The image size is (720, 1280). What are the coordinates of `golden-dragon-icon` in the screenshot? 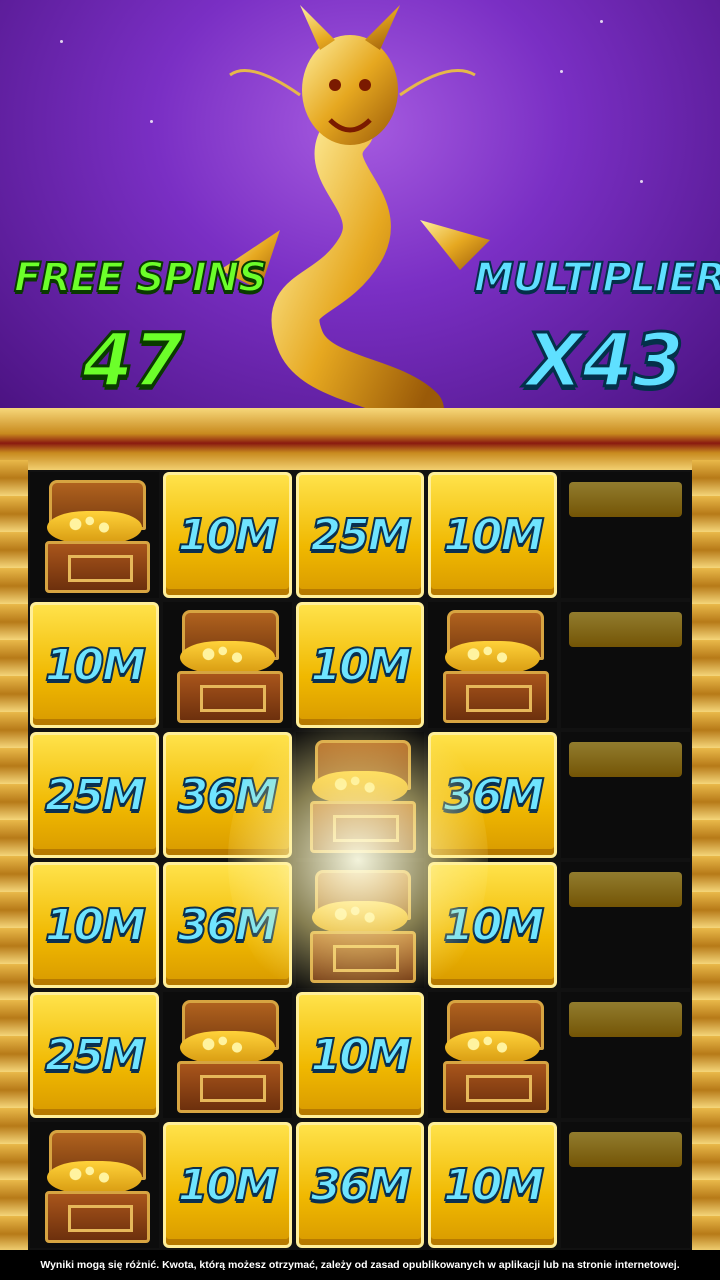 It's located at (355, 212).